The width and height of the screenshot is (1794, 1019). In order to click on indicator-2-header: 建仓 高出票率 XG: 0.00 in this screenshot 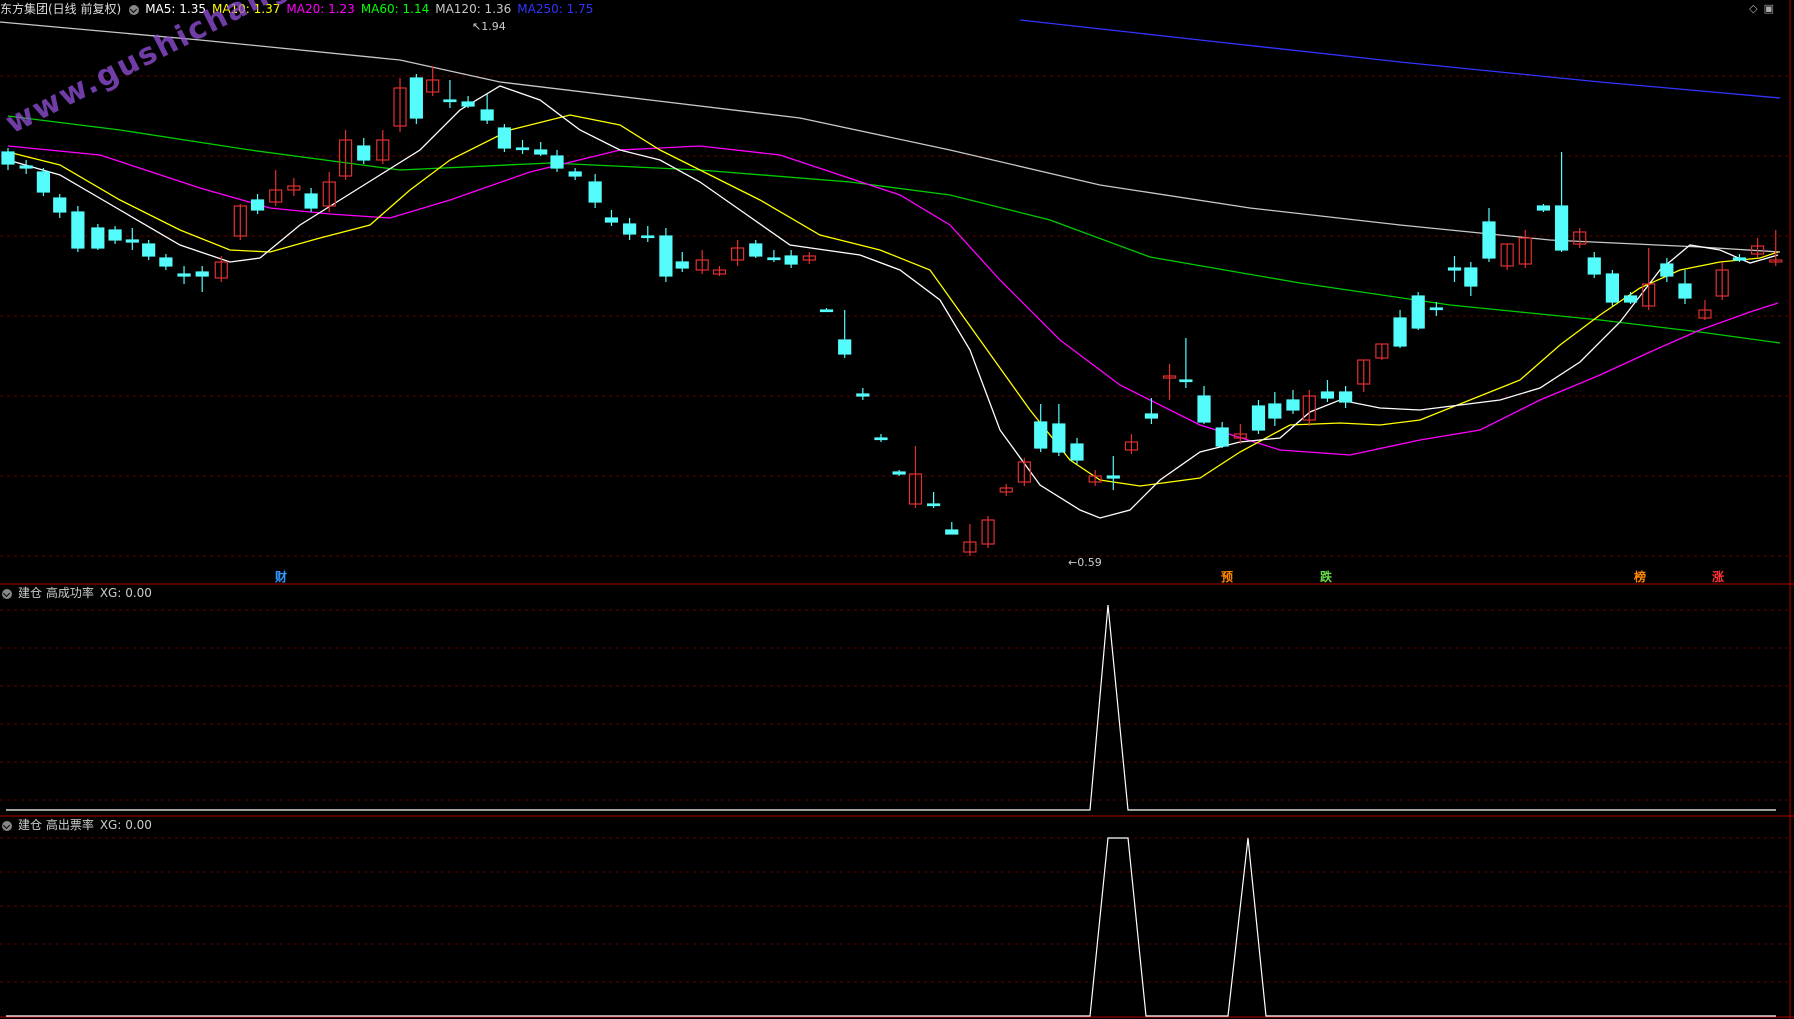, I will do `click(79, 825)`.